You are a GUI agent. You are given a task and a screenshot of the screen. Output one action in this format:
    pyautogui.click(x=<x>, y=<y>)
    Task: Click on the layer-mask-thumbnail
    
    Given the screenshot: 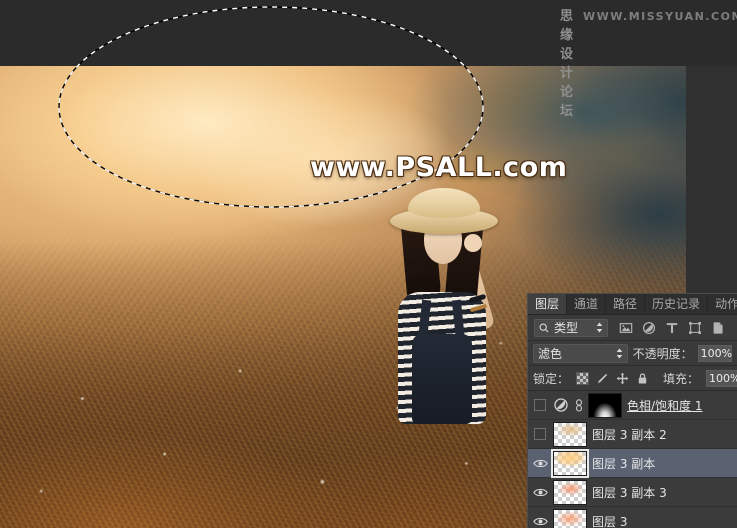 What is the action you would take?
    pyautogui.click(x=605, y=405)
    